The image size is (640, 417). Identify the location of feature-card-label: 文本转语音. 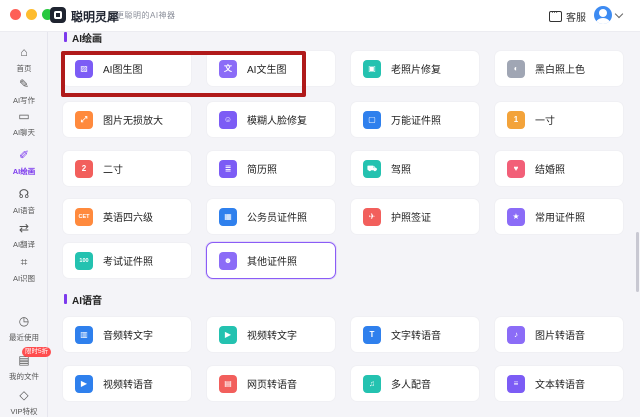
(560, 385).